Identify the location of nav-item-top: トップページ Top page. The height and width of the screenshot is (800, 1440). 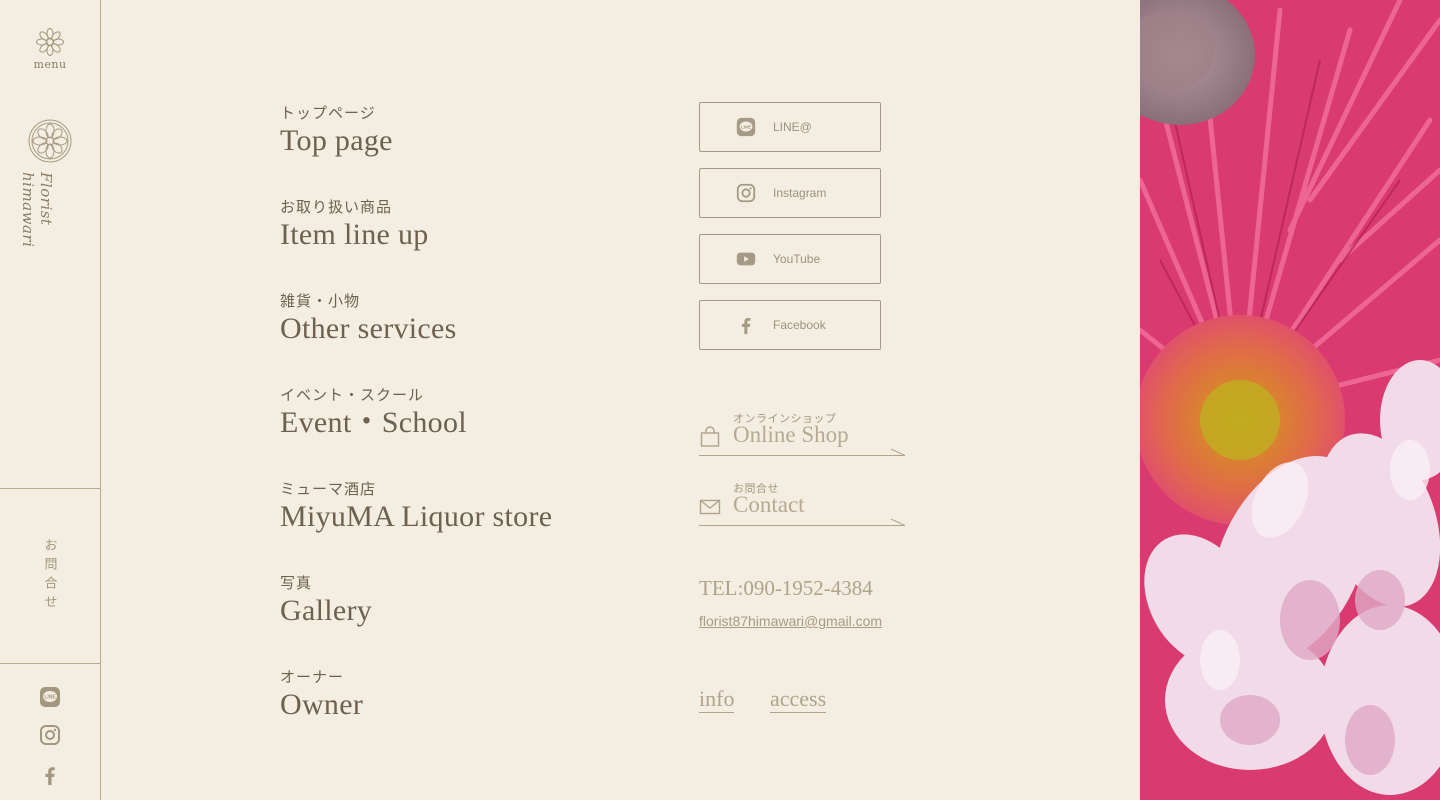
(470, 149).